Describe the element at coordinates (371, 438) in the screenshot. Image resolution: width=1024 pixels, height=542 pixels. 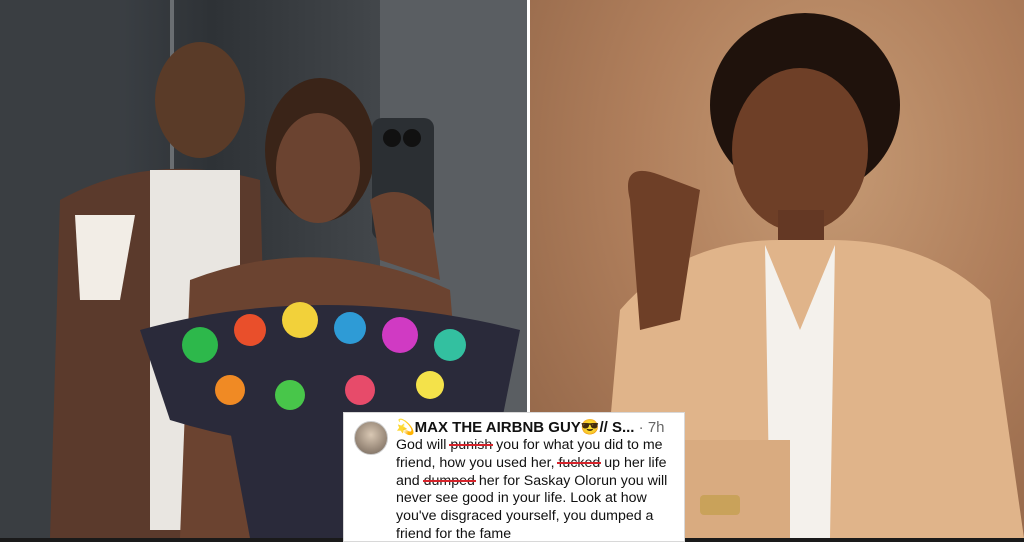
I see `avatar` at that location.